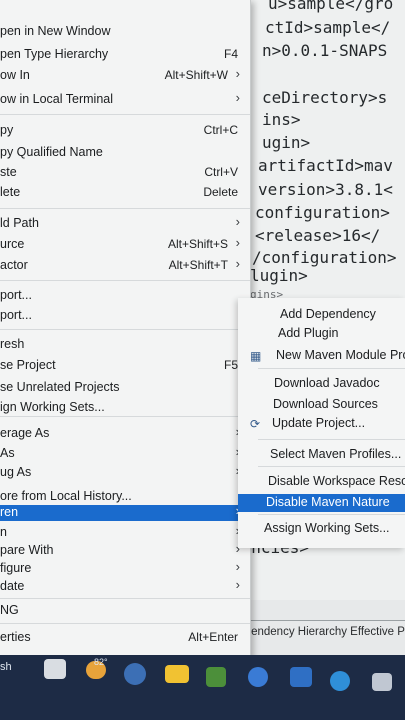  Describe the element at coordinates (14, 265) in the screenshot. I see `menu-item-label: actor` at that location.